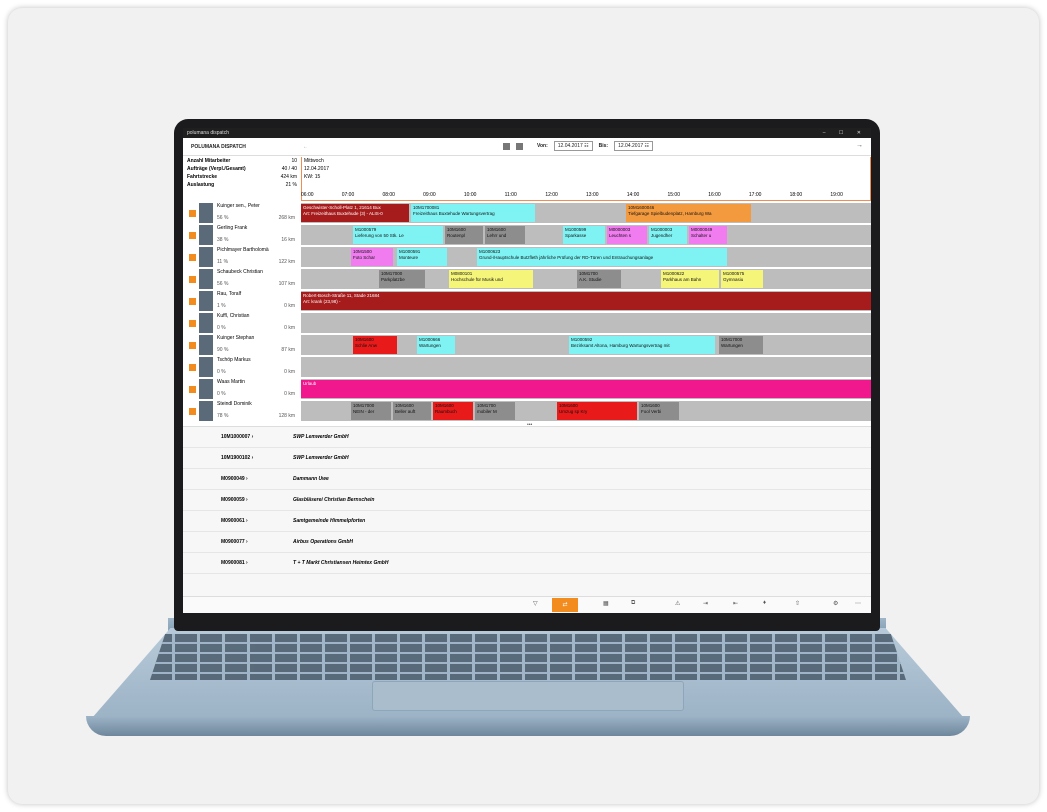  Describe the element at coordinates (542, 146) in the screenshot. I see `from-label: Von:` at that location.